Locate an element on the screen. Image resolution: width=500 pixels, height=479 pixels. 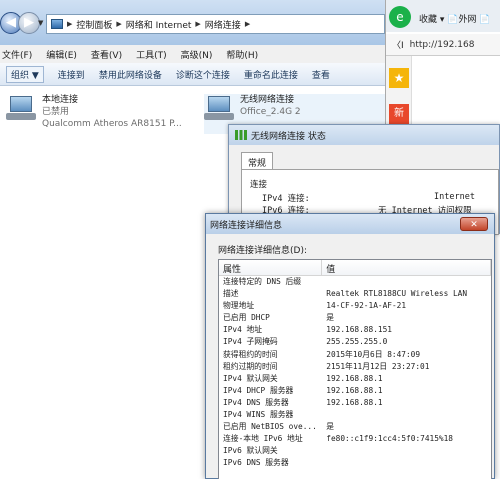
wired-network-icon is located at coordinates (21, 108).